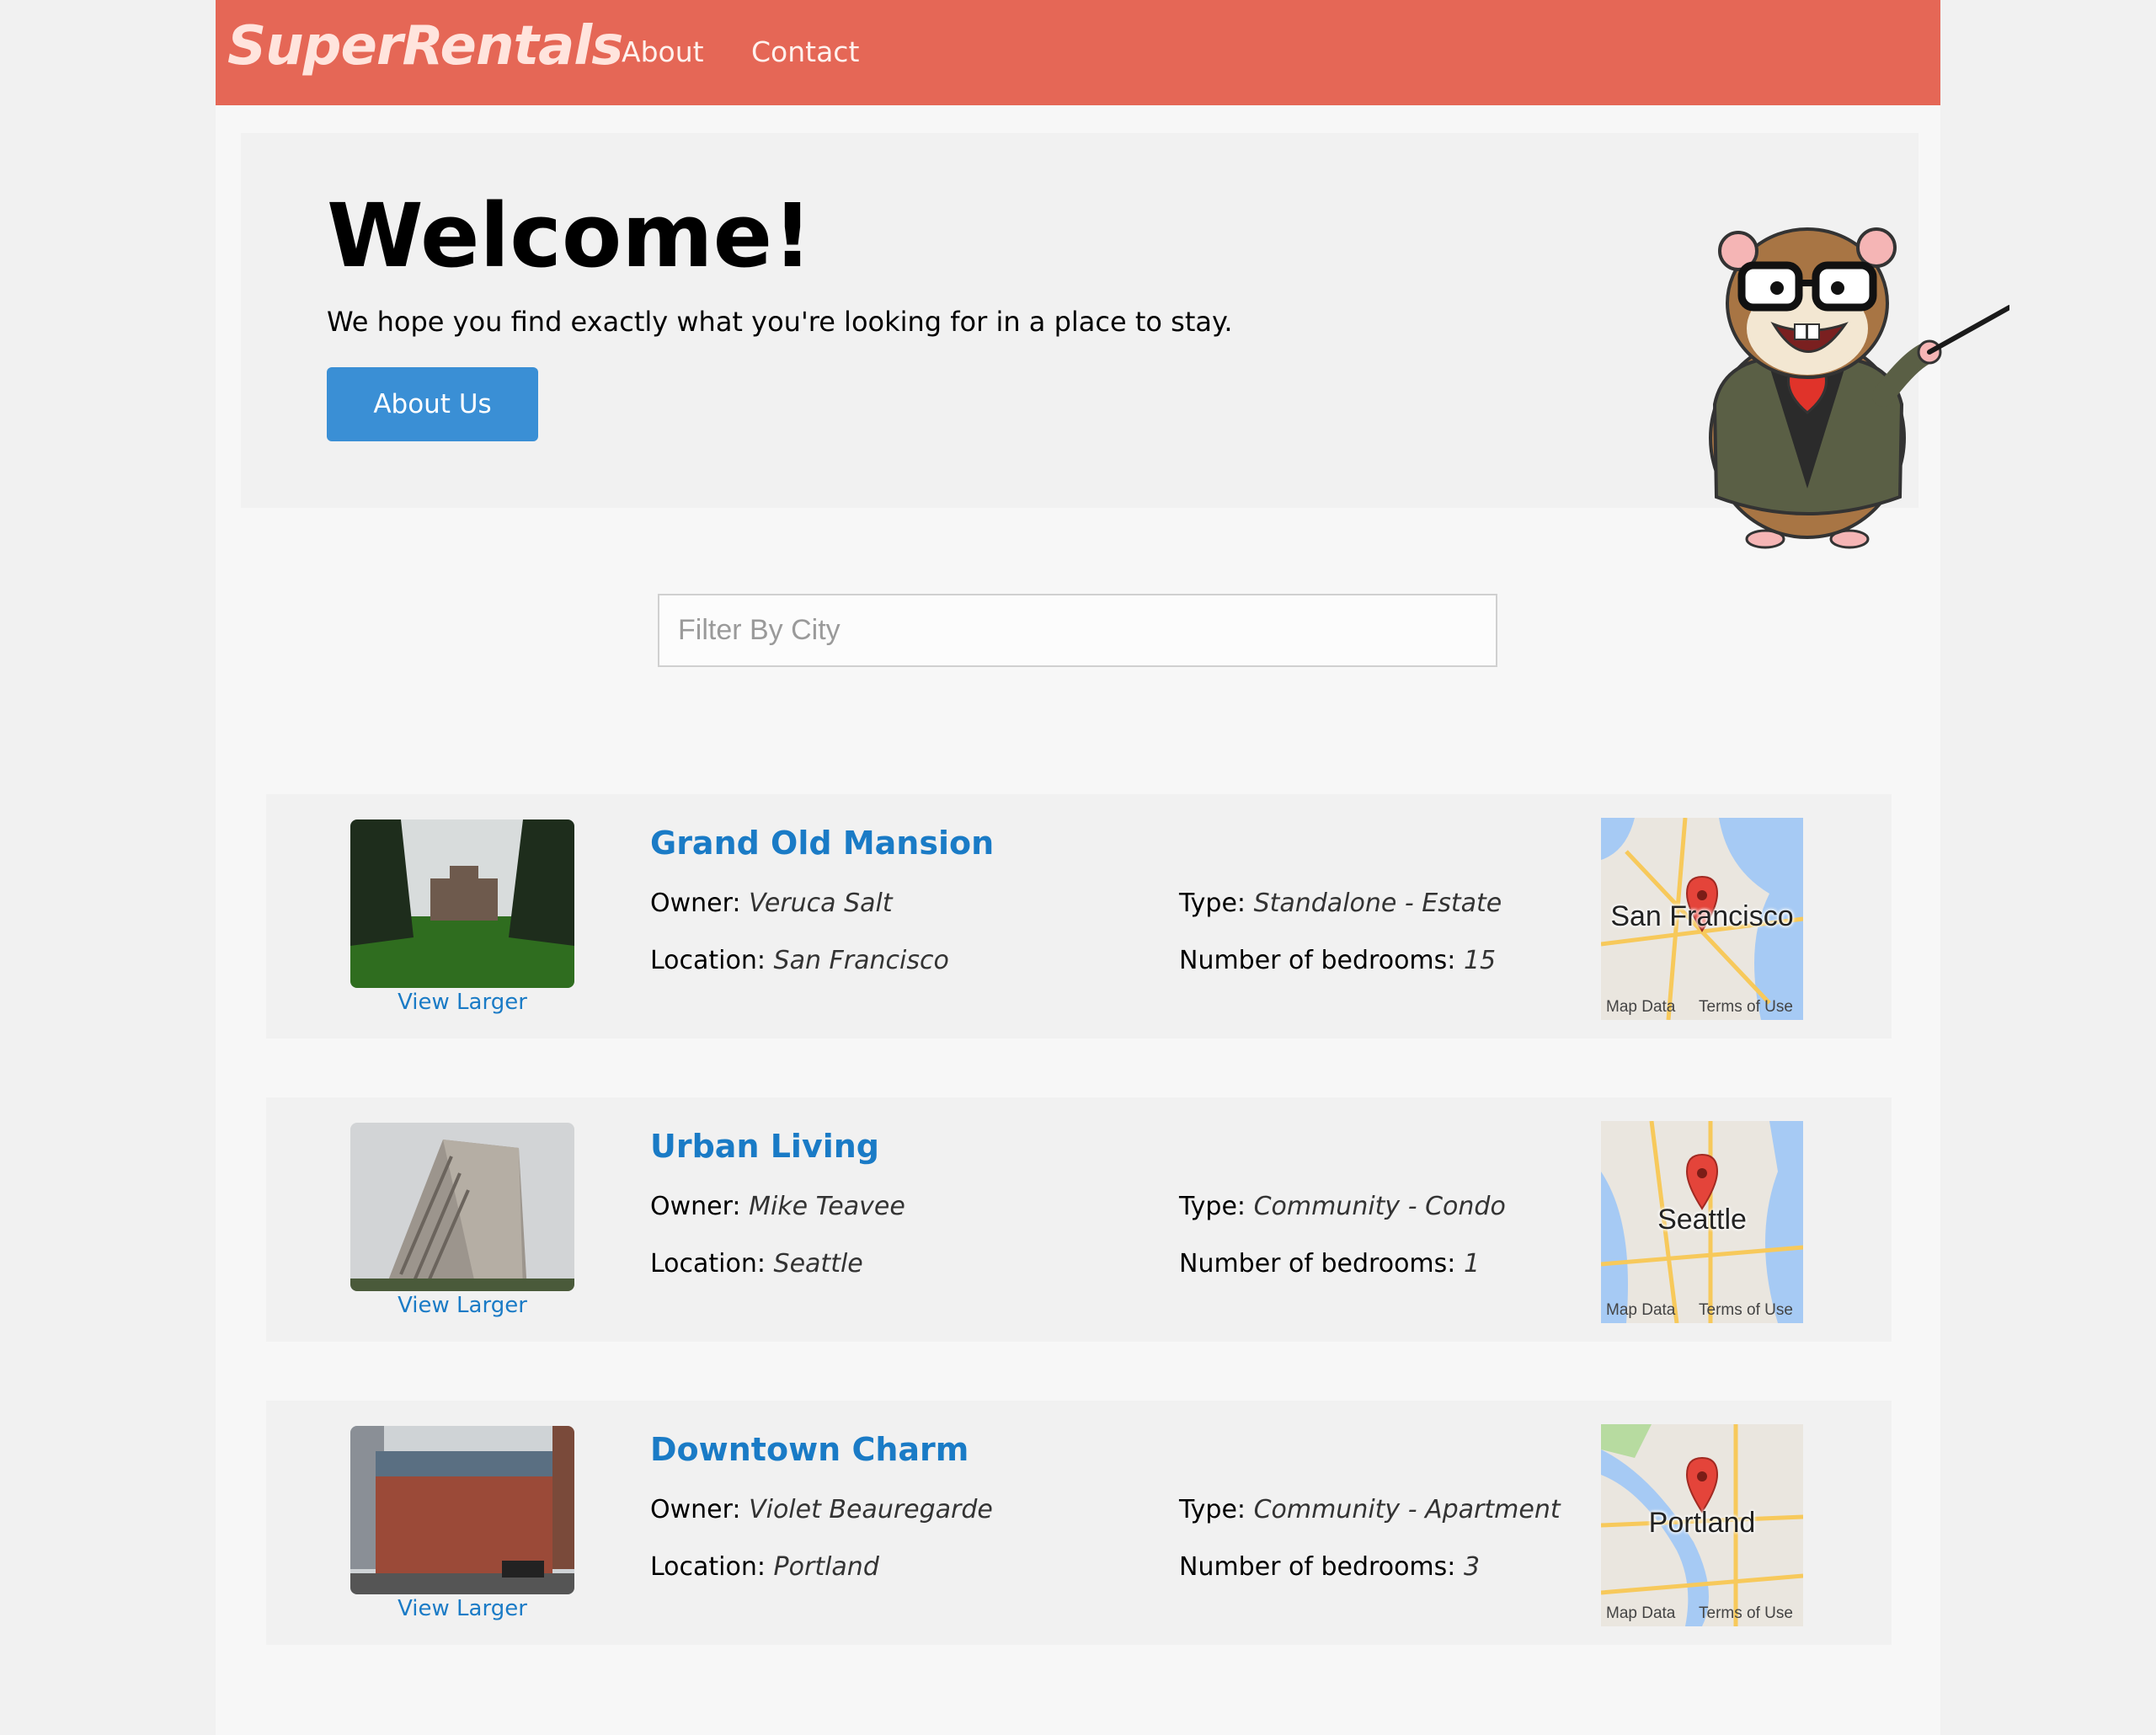 The image size is (2156, 1735). What do you see at coordinates (433, 404) in the screenshot?
I see `about-us-button: About Us` at bounding box center [433, 404].